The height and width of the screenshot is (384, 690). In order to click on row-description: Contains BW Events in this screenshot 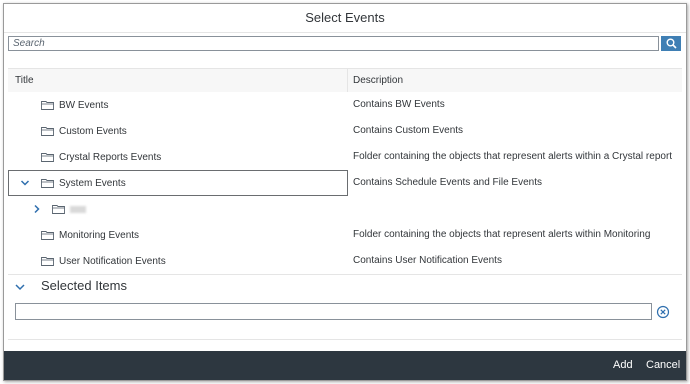, I will do `click(399, 104)`.